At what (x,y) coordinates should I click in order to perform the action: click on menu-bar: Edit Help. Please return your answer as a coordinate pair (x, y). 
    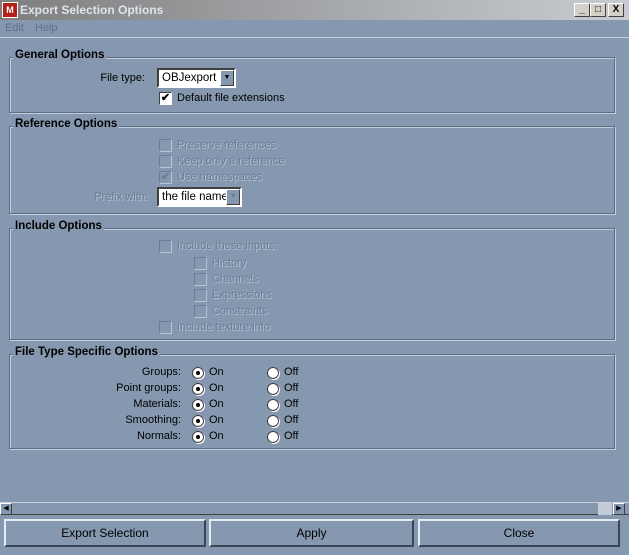
    Looking at the image, I should click on (314, 29).